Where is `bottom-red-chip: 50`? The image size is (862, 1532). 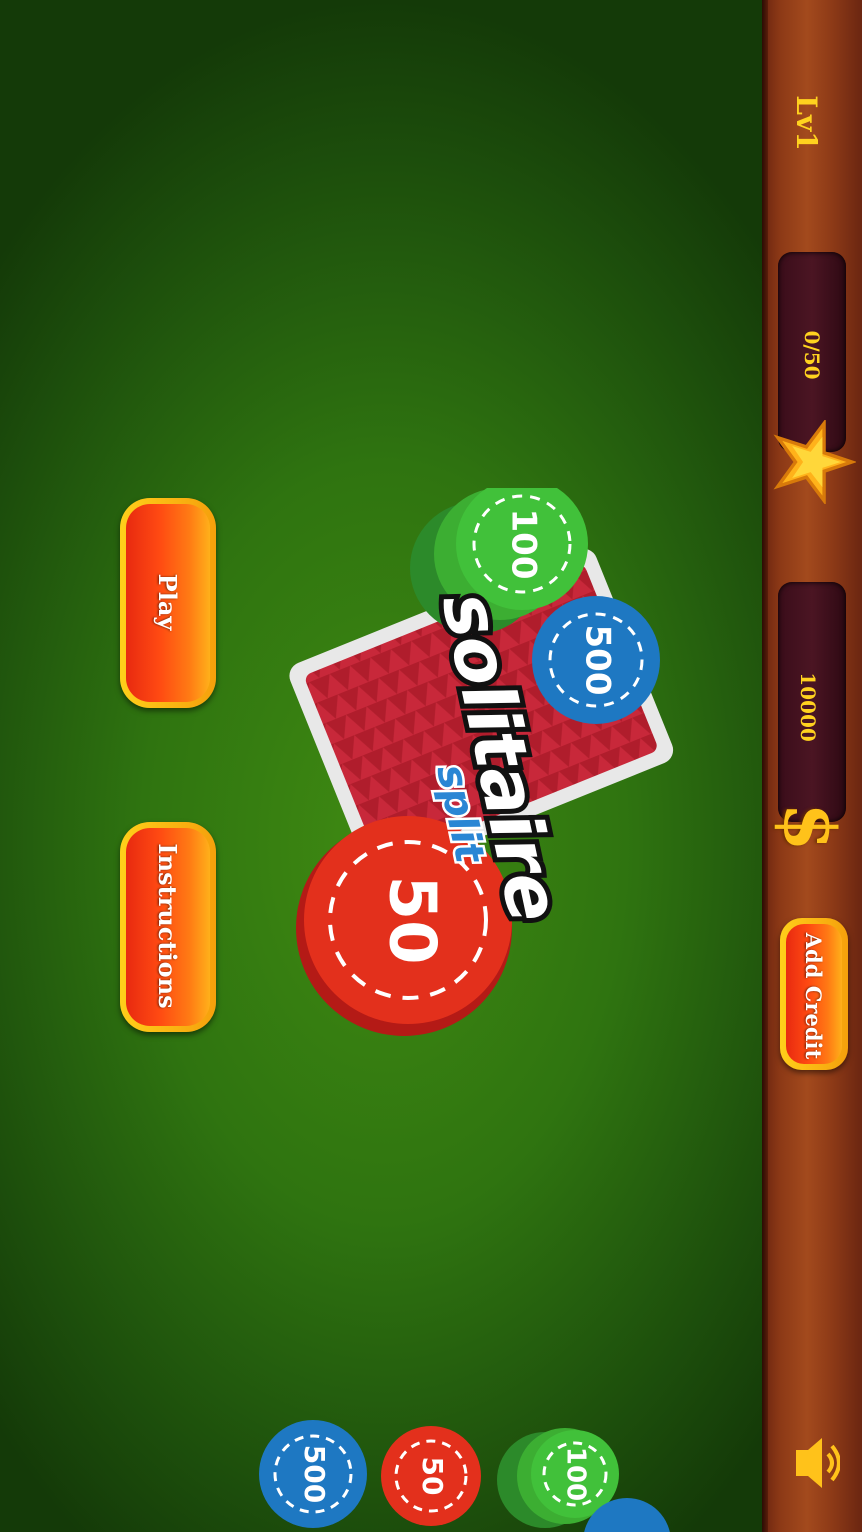
bottom-red-chip: 50 is located at coordinates (431, 1476).